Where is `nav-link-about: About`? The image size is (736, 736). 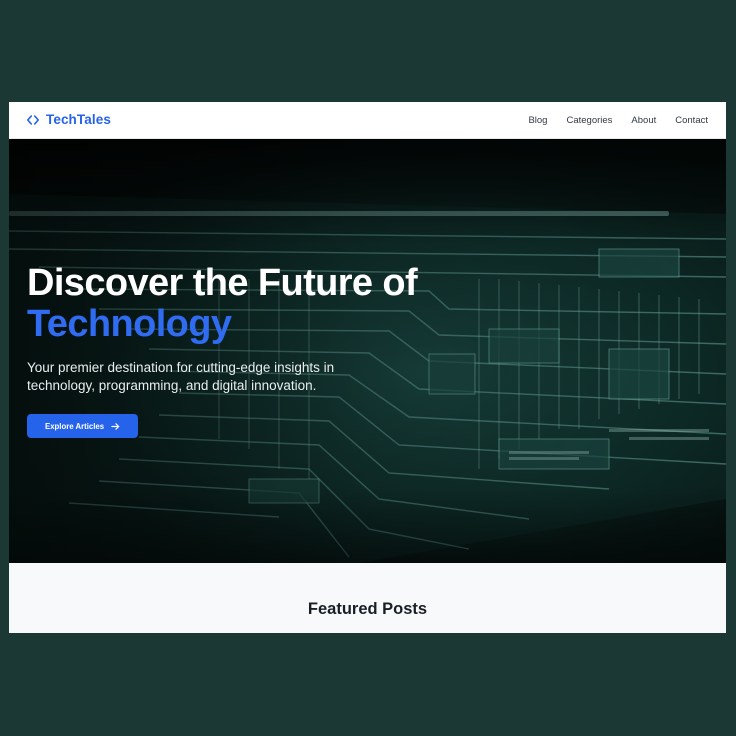
nav-link-about: About is located at coordinates (643, 120).